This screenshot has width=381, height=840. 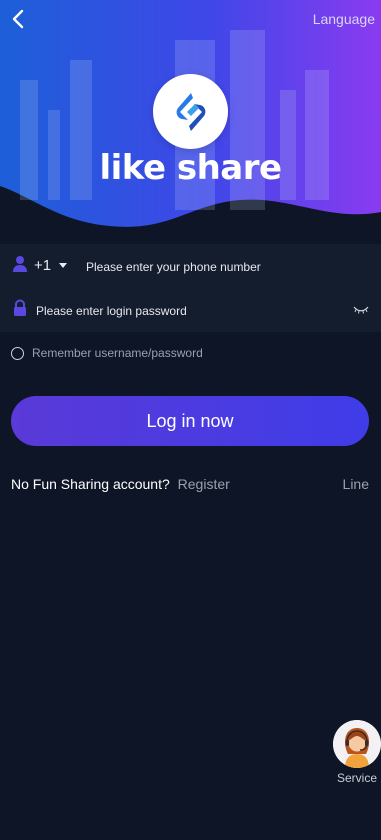 I want to click on password-field-row, so click(x=190, y=310).